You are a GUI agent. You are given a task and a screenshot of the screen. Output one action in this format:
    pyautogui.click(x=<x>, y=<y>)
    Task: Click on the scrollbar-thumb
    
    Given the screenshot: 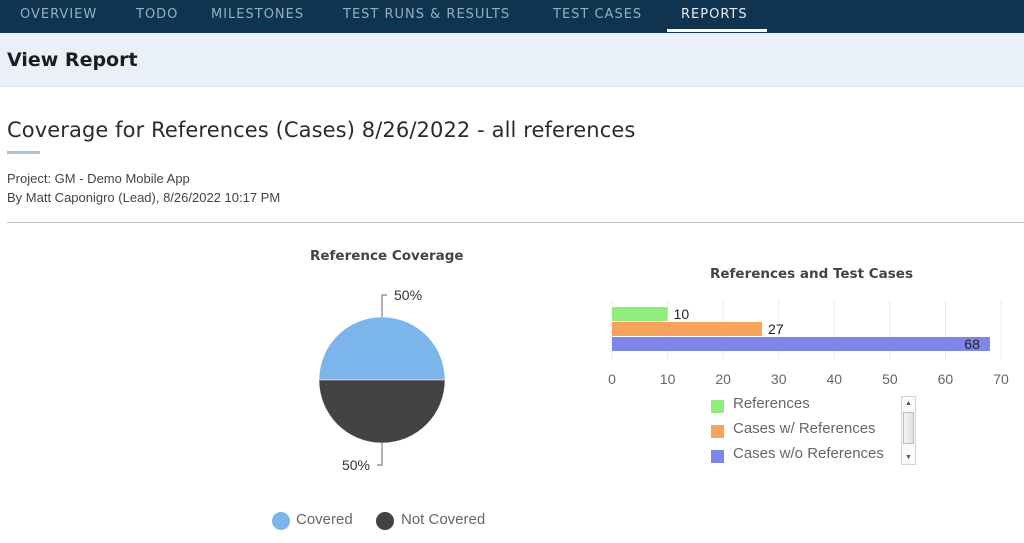 What is the action you would take?
    pyautogui.click(x=908, y=428)
    